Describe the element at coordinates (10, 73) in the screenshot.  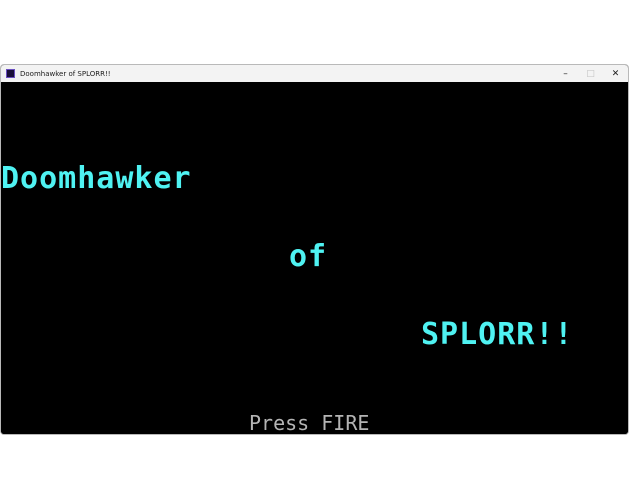
I see `app-icon` at that location.